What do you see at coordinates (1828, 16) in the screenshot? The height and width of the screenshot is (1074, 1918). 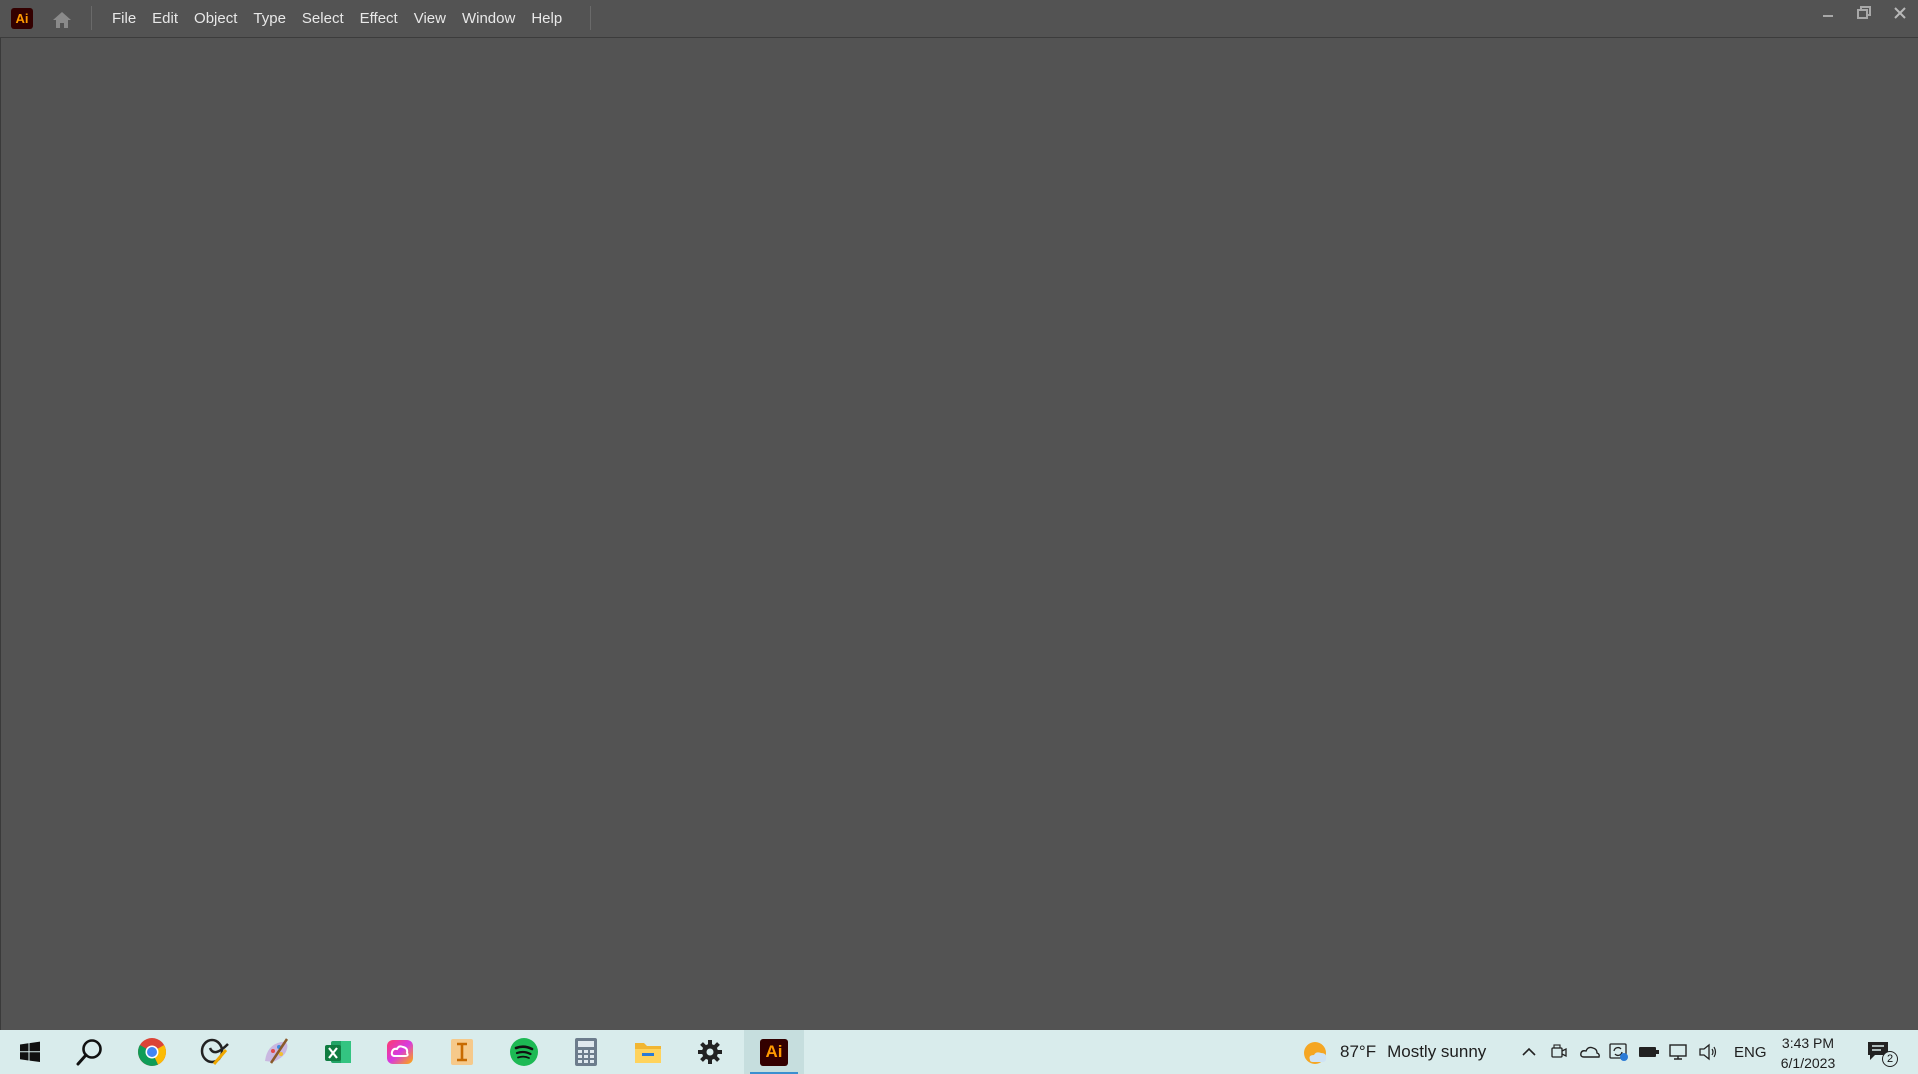 I see `minimize-icon` at bounding box center [1828, 16].